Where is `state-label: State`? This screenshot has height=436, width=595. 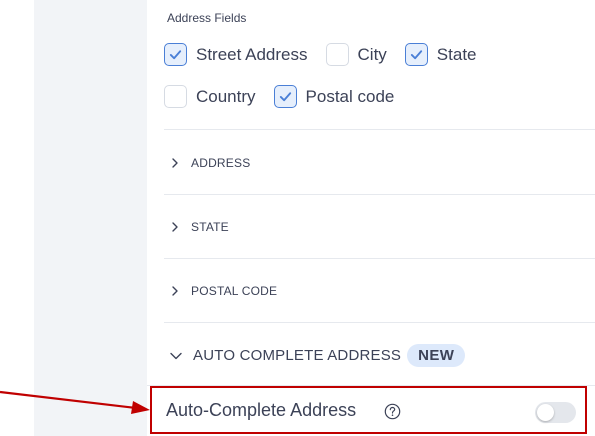
state-label: State is located at coordinates (456, 54).